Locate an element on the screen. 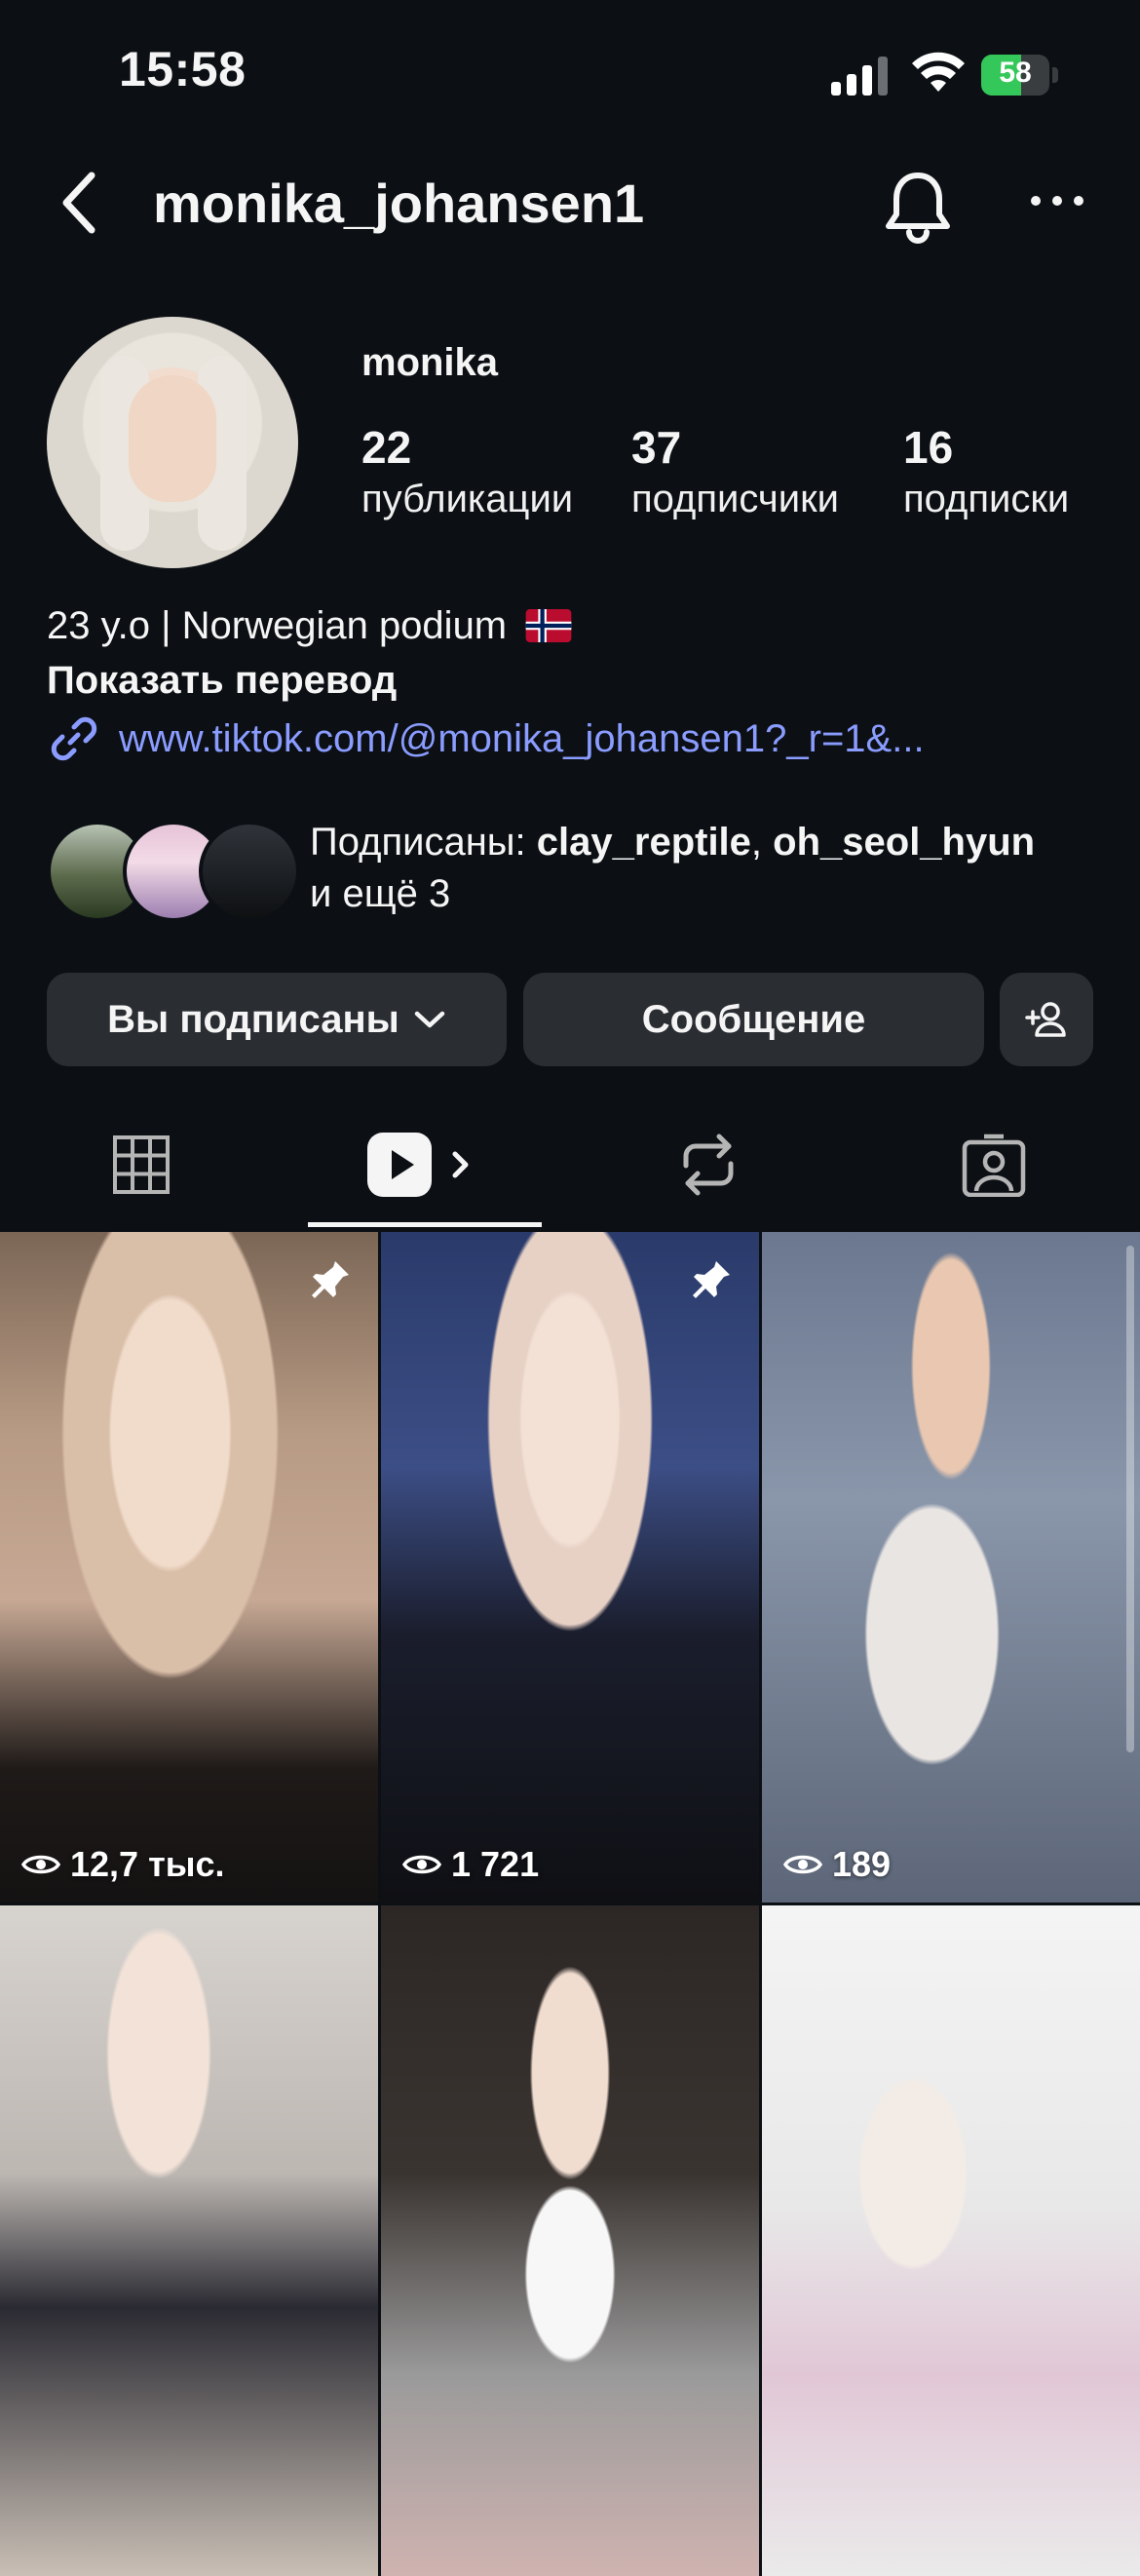  message-button: Сообщение is located at coordinates (754, 1019).